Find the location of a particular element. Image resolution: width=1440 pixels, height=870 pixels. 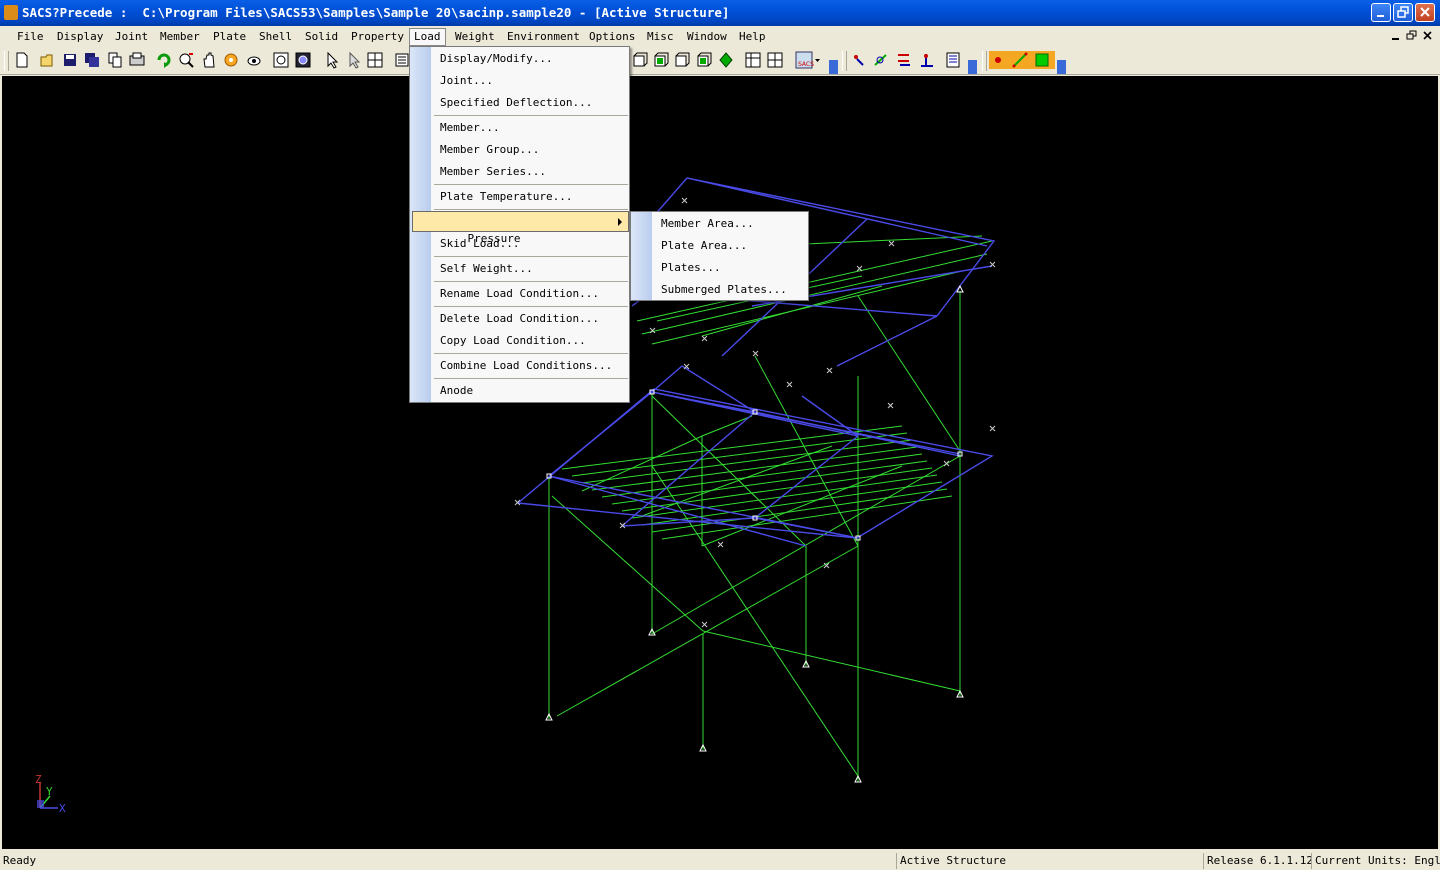

pan-hand-icon is located at coordinates (209, 60).